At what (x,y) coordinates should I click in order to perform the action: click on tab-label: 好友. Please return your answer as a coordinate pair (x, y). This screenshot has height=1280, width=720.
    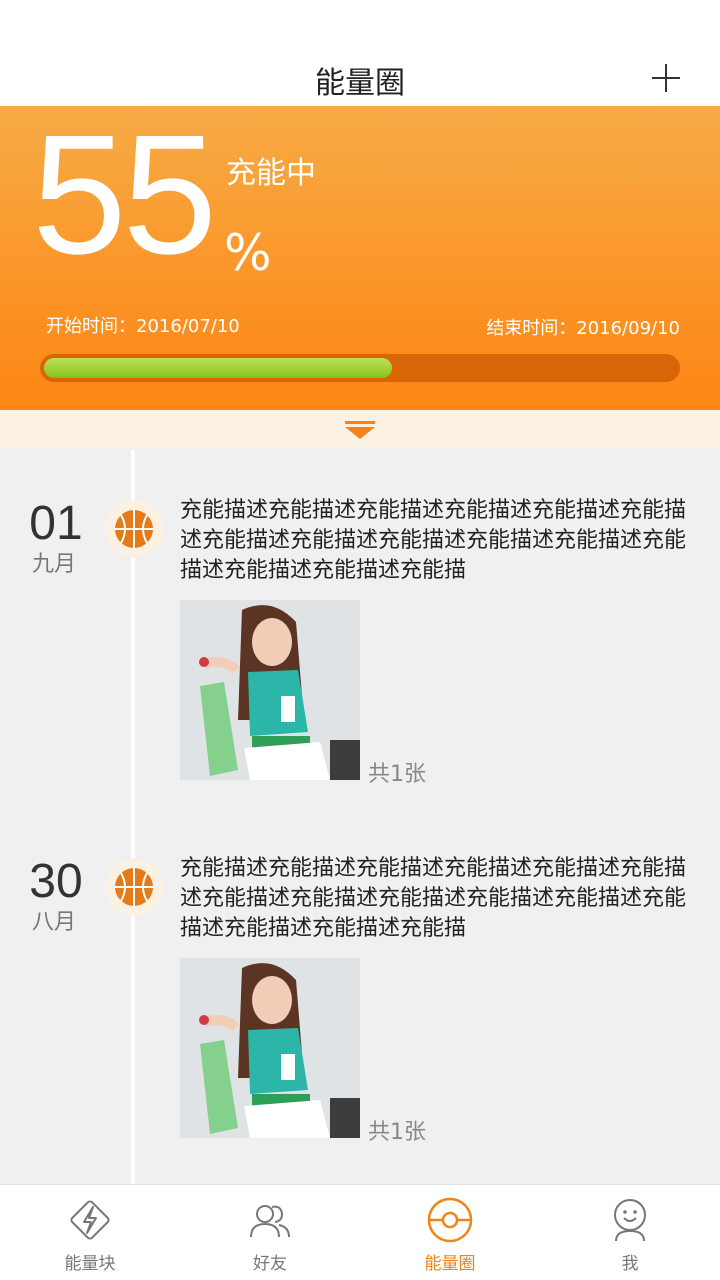
    Looking at the image, I should click on (270, 1264).